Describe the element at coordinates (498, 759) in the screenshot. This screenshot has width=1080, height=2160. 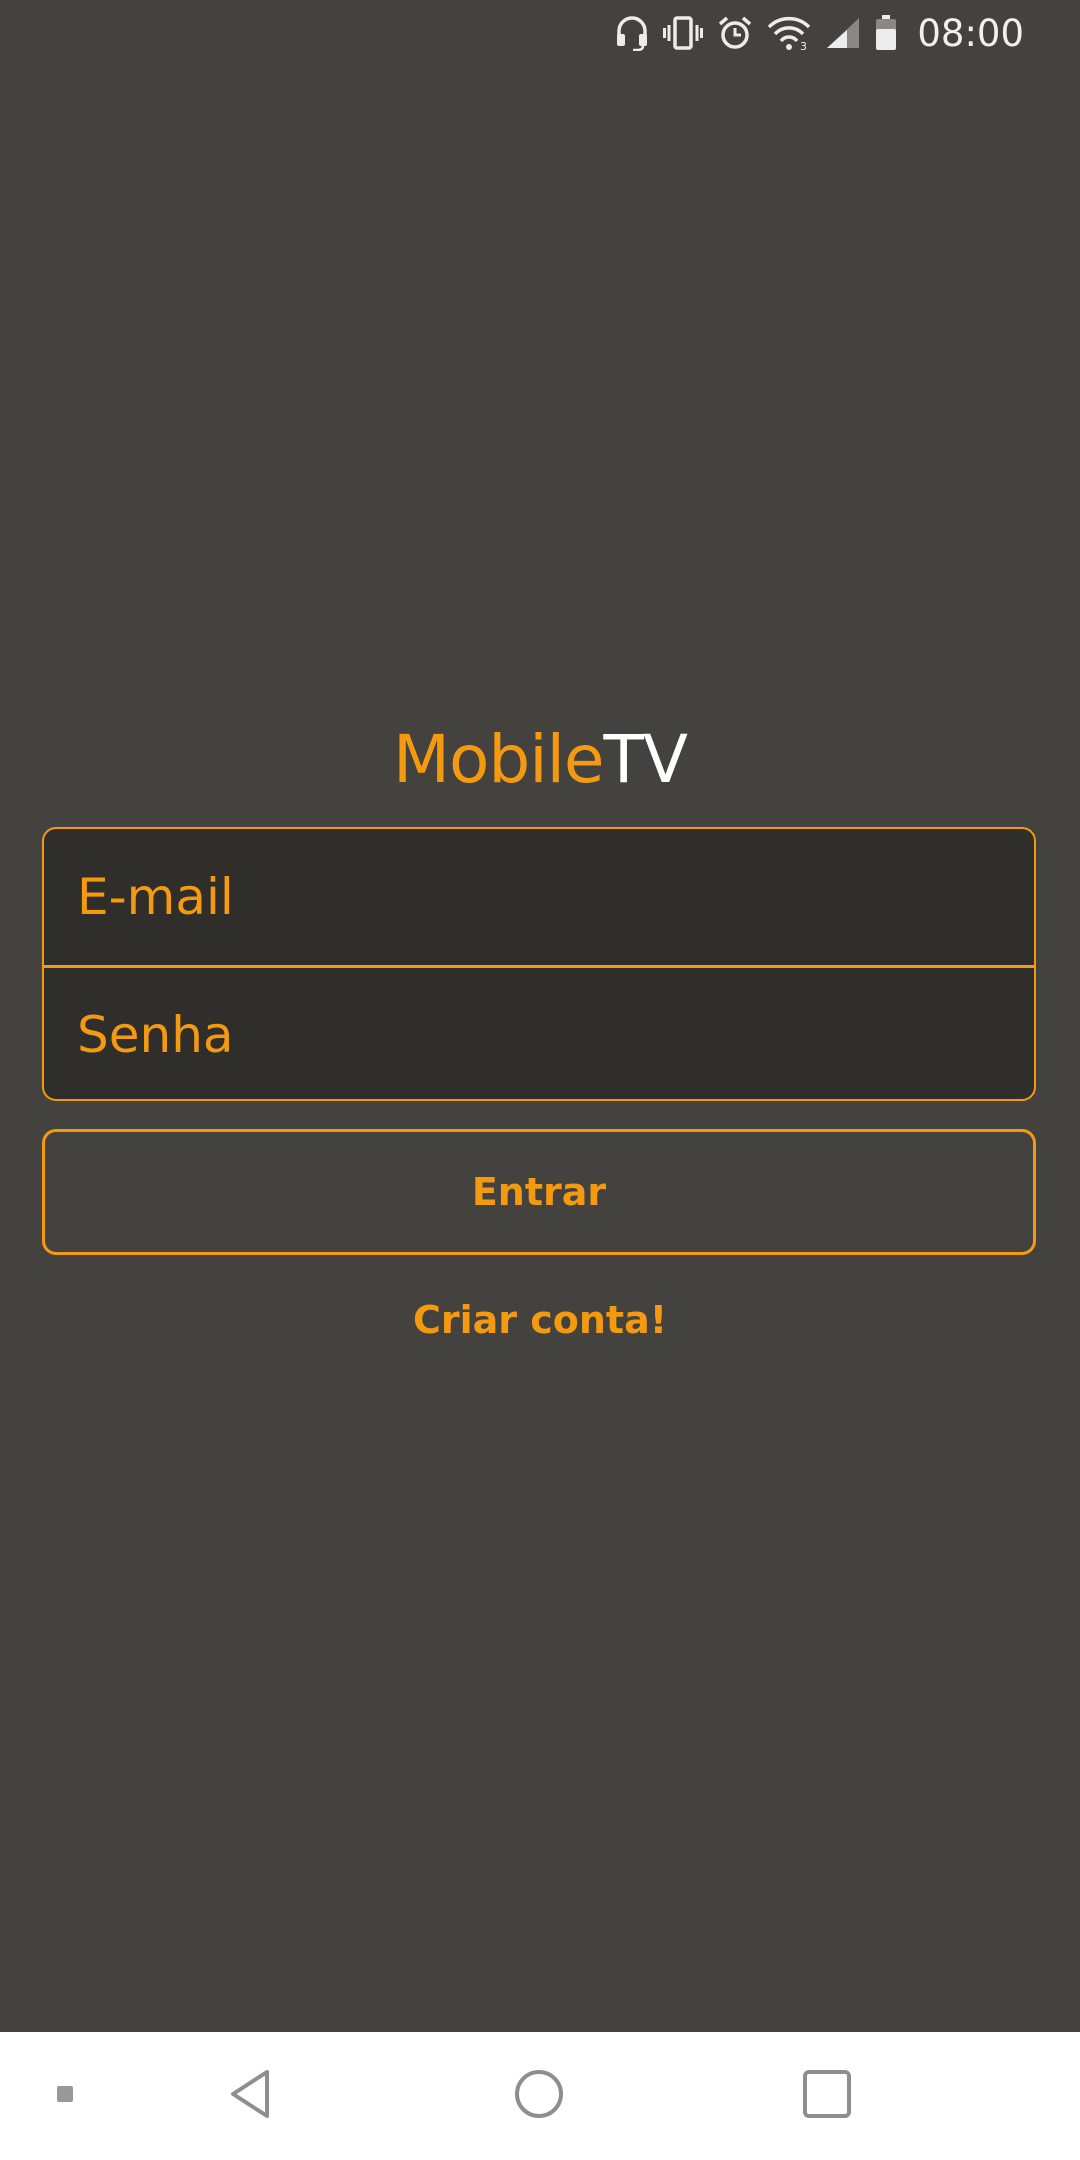
I see `logo-mobile-text: Mobile` at that location.